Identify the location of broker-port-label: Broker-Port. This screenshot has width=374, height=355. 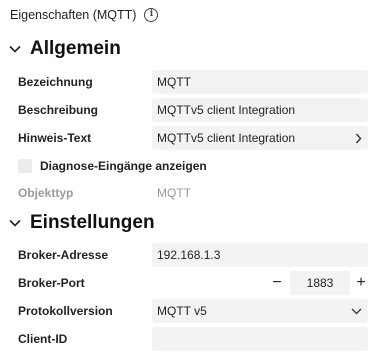
(51, 283).